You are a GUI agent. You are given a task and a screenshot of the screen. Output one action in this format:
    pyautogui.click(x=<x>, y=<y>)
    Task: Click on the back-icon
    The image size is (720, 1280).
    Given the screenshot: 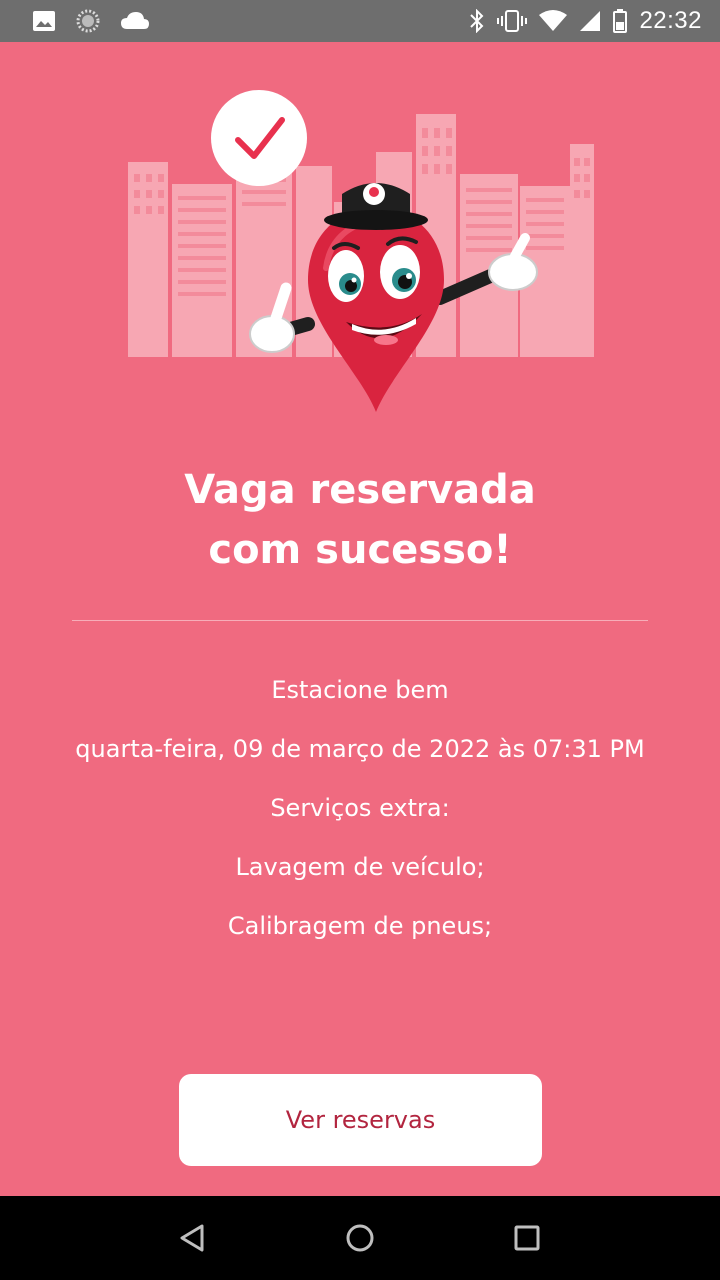 What is the action you would take?
    pyautogui.click(x=193, y=1238)
    